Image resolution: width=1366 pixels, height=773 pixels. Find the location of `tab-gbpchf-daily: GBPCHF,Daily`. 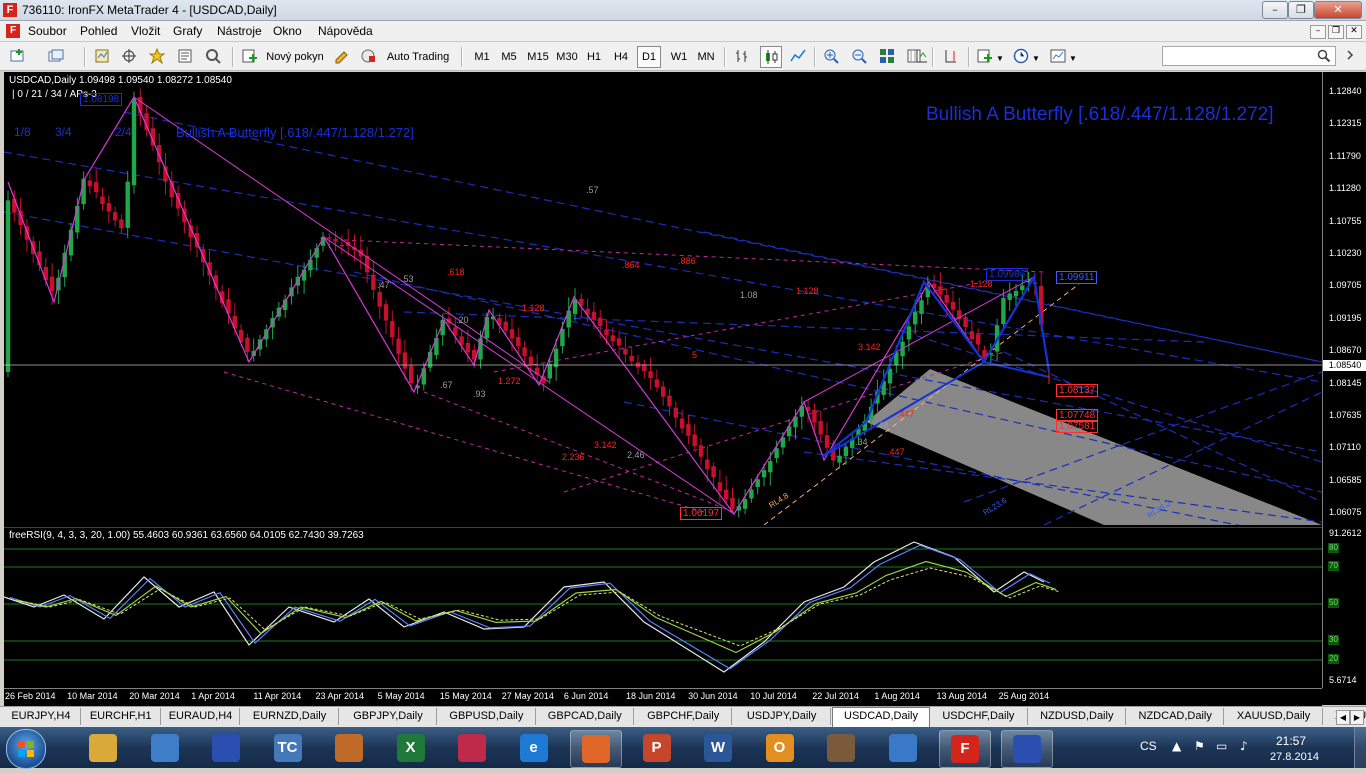

tab-gbpchf-daily: GBPCHF,Daily is located at coordinates (684, 716).